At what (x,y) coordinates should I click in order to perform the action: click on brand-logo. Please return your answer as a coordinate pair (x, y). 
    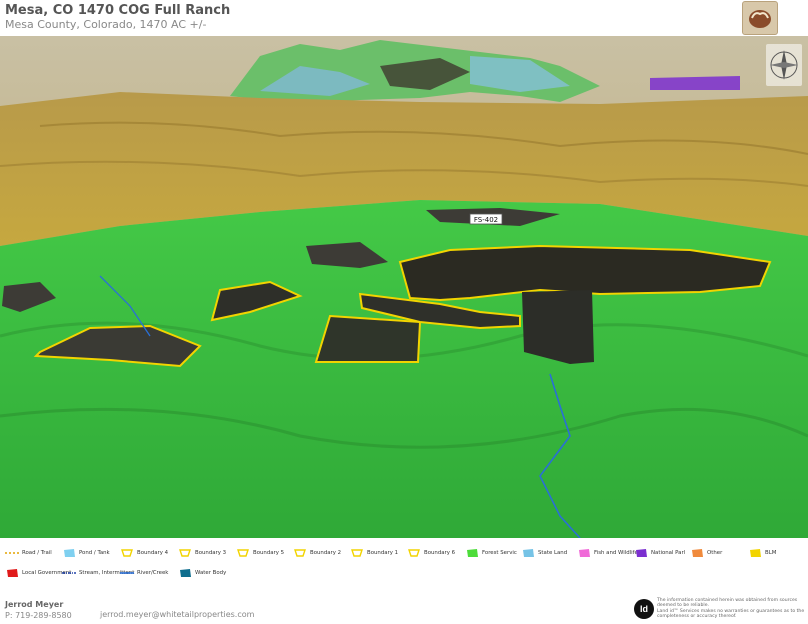
    Looking at the image, I should click on (760, 18).